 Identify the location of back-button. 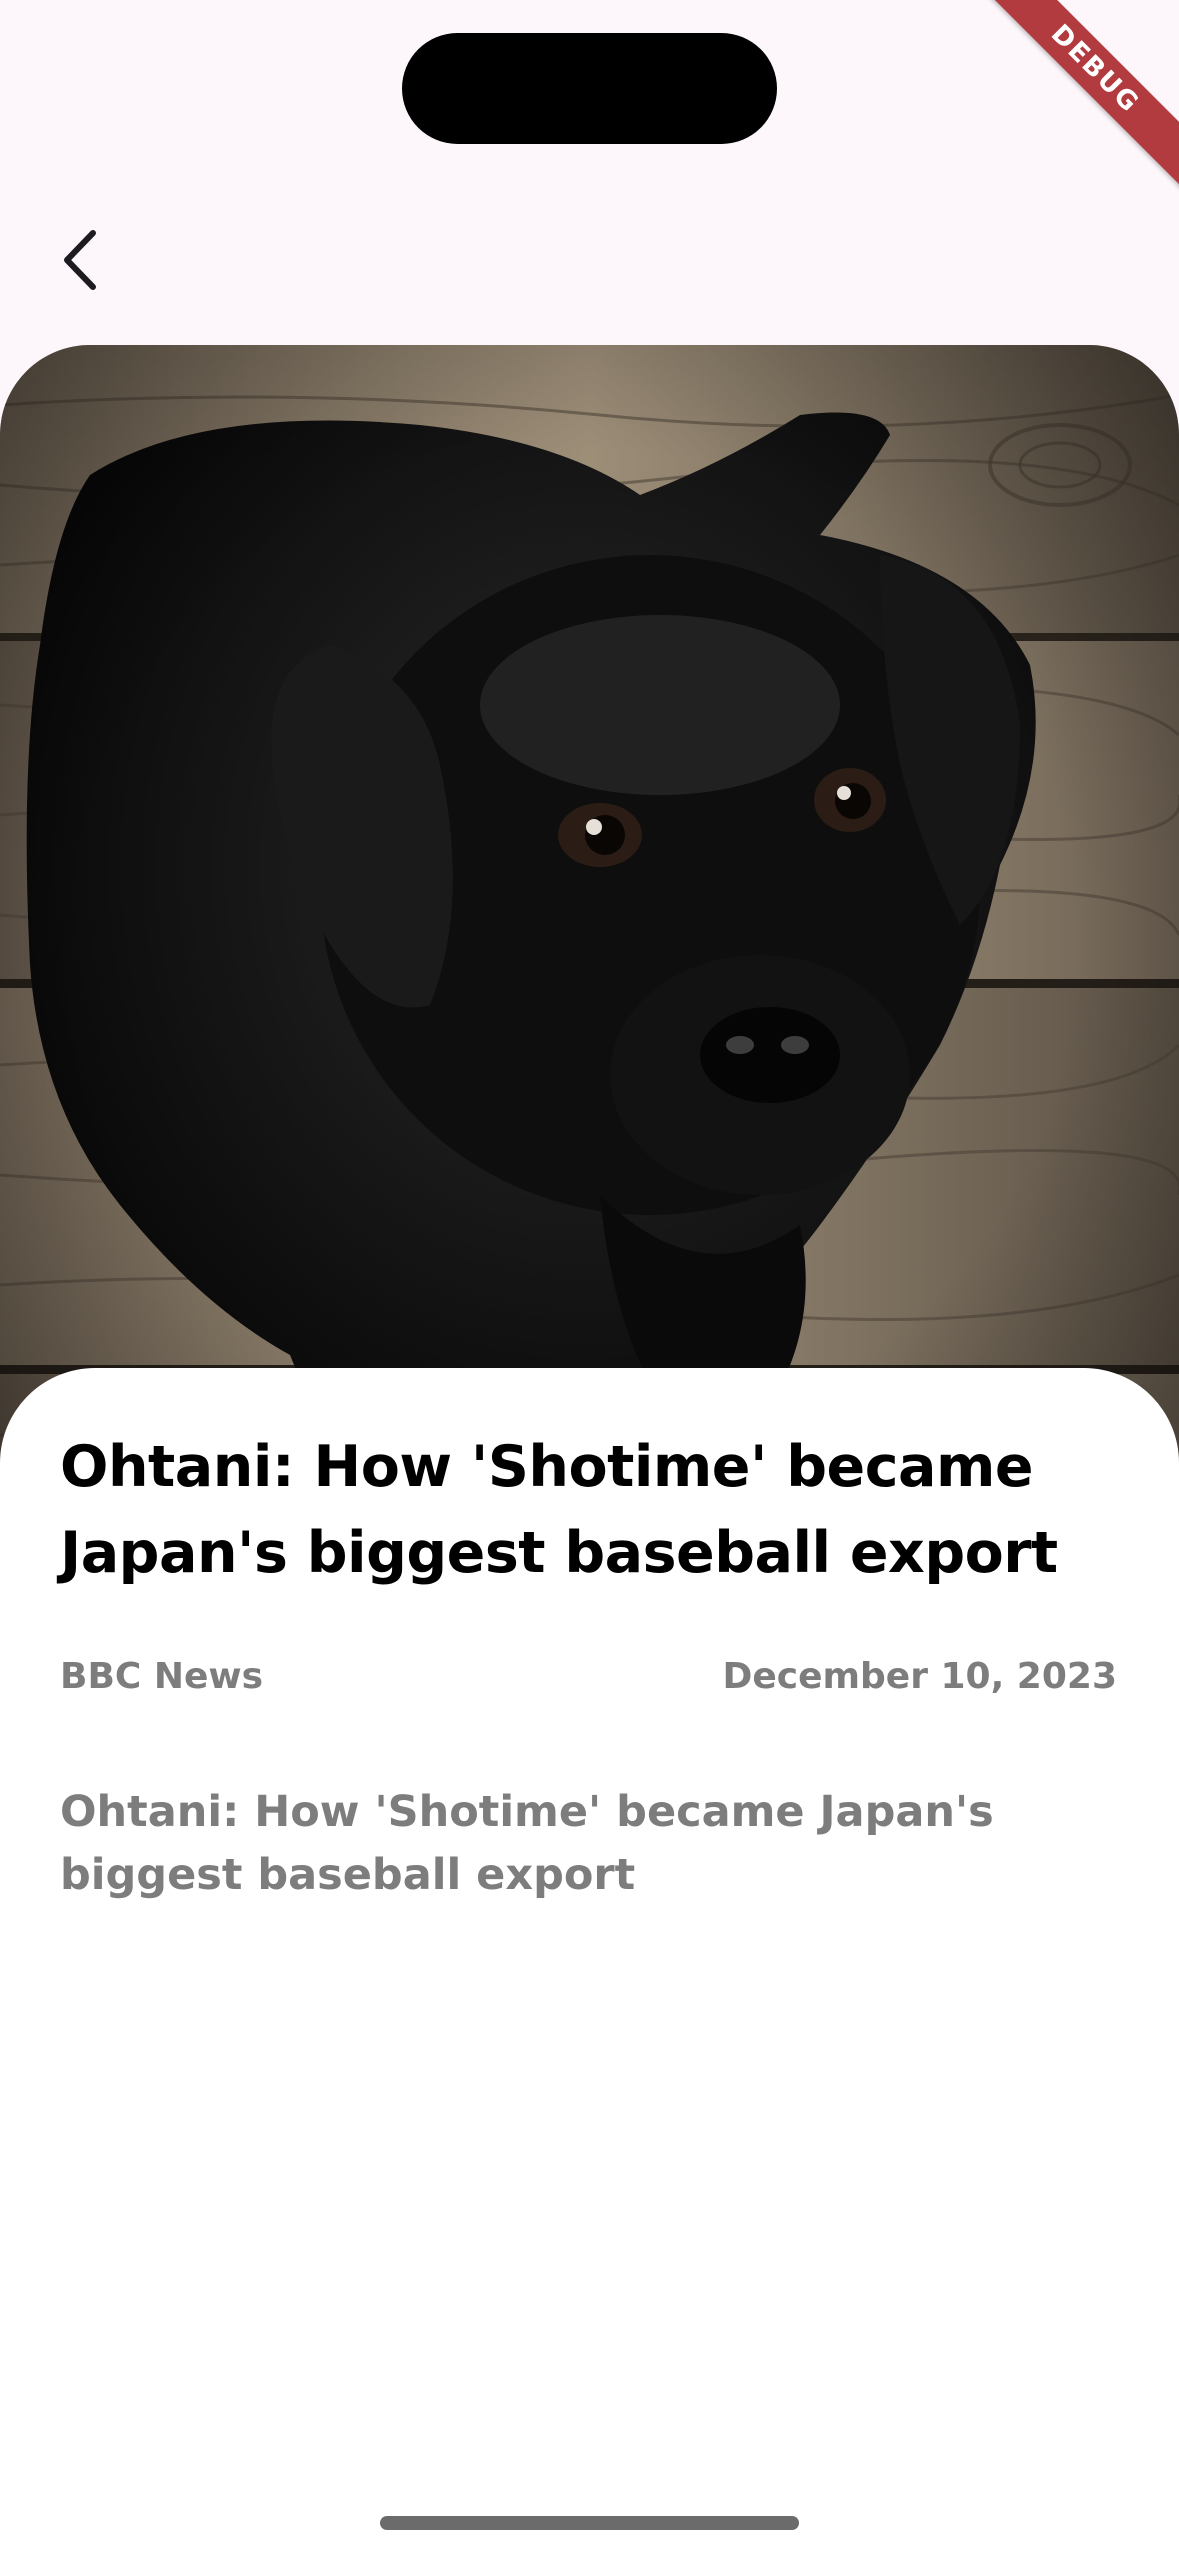
(80, 260).